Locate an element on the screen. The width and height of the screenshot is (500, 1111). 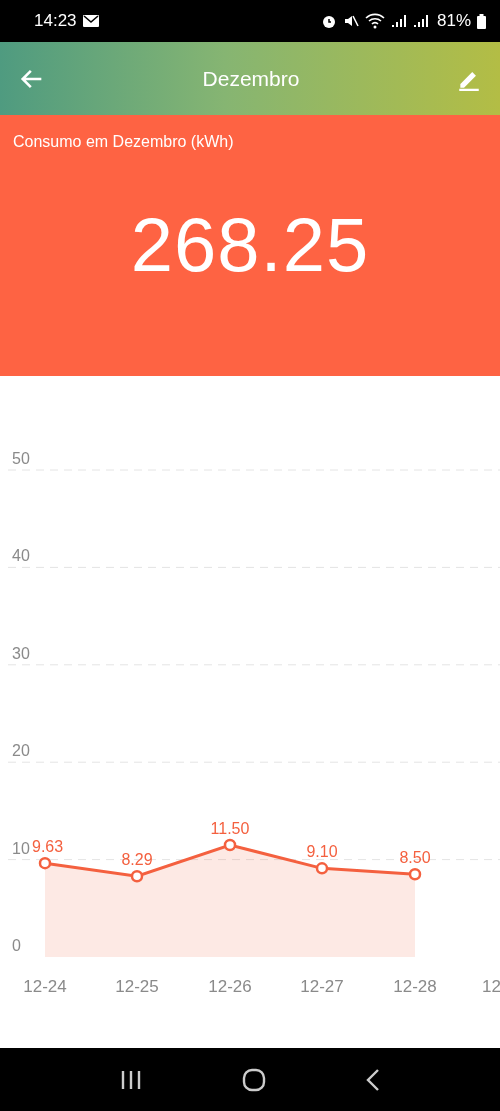
x-axis-label: 12-25 is located at coordinates (137, 986).